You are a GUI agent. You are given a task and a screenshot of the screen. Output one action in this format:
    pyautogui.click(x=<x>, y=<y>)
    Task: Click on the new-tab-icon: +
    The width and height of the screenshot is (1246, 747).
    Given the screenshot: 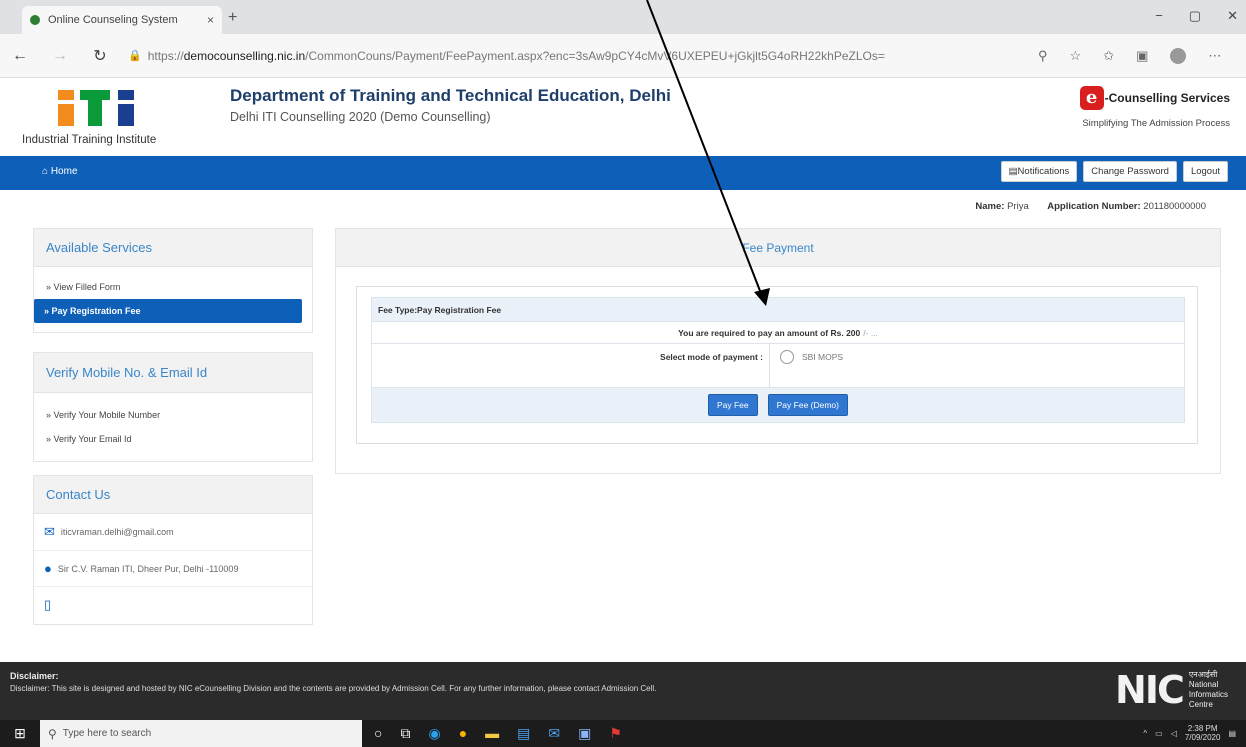 What is the action you would take?
    pyautogui.click(x=232, y=18)
    